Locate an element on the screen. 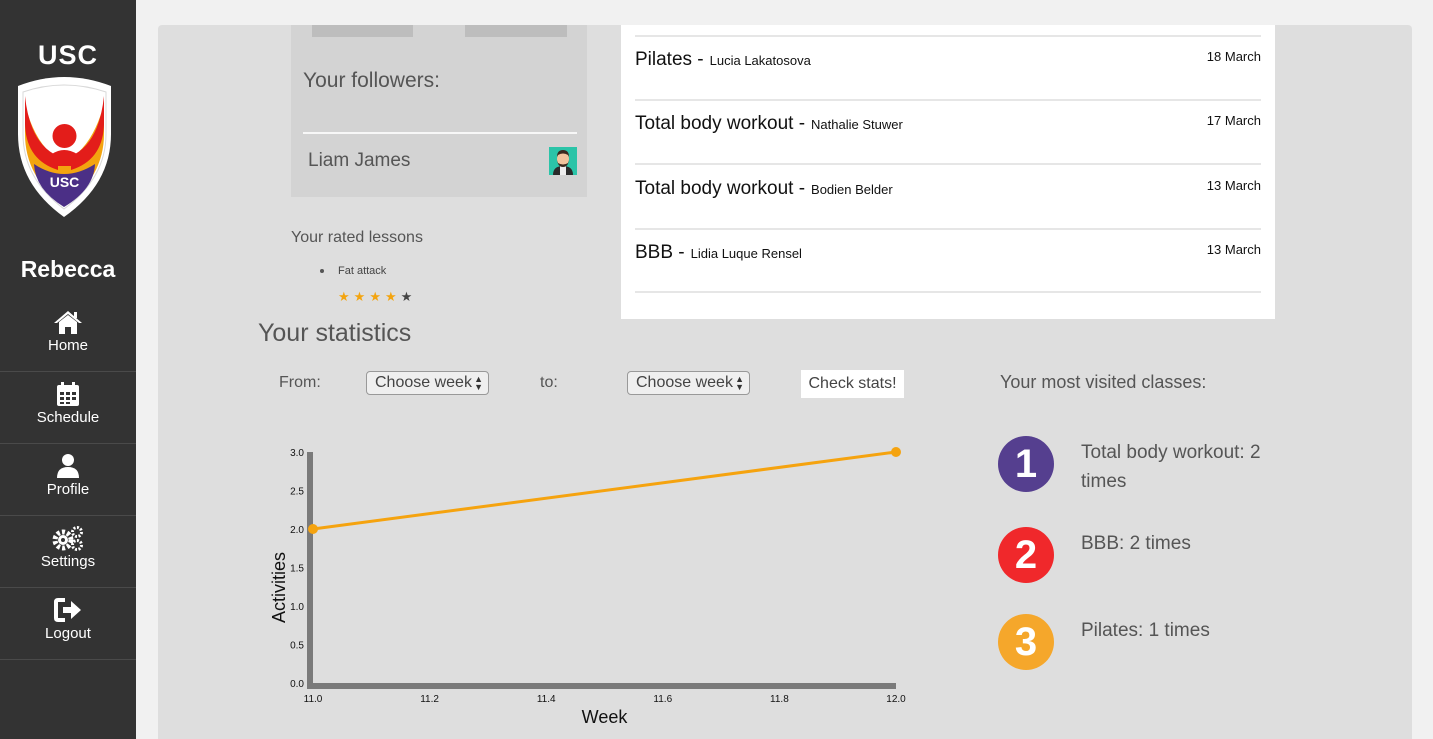  logo-text: USC is located at coordinates (65, 182).